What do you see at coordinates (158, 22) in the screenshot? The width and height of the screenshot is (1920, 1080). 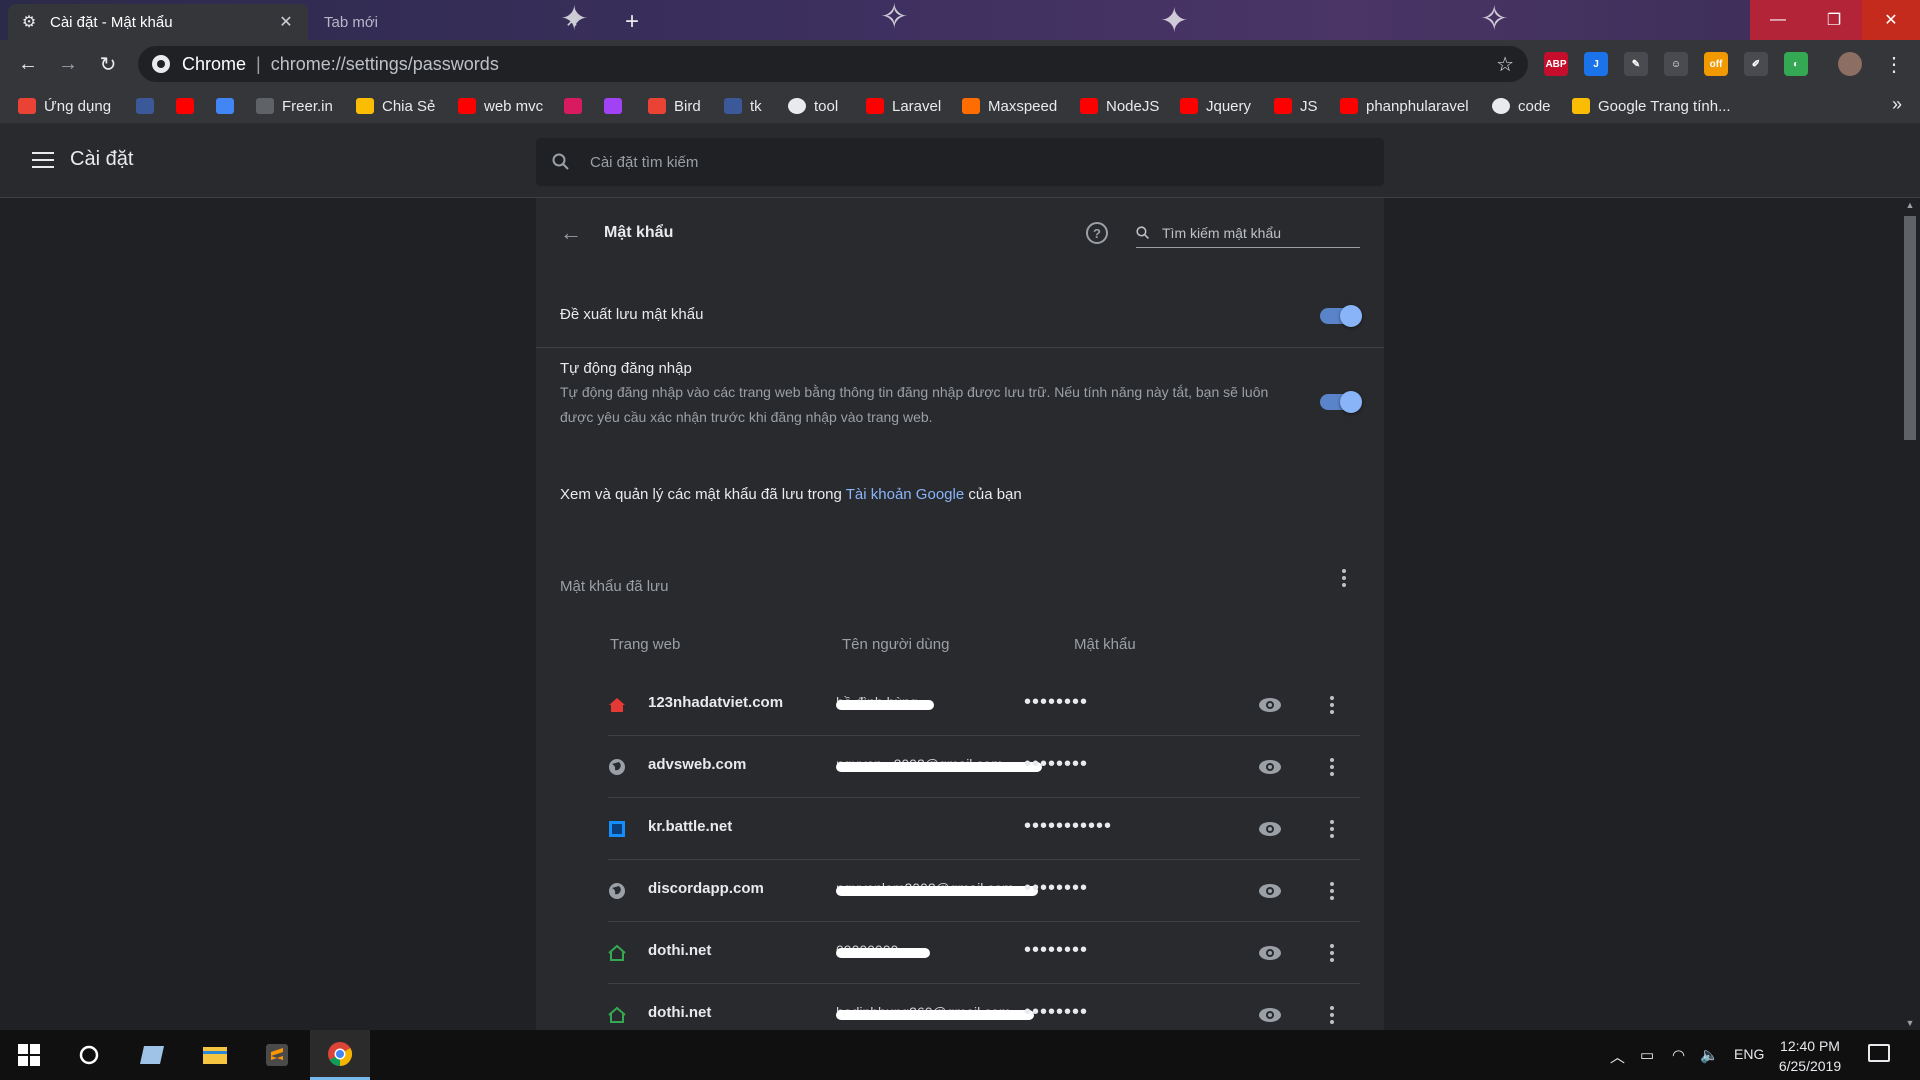 I see `tab-settings-passwords: ⚙ Cài đặt - Mật khẩu ✕` at bounding box center [158, 22].